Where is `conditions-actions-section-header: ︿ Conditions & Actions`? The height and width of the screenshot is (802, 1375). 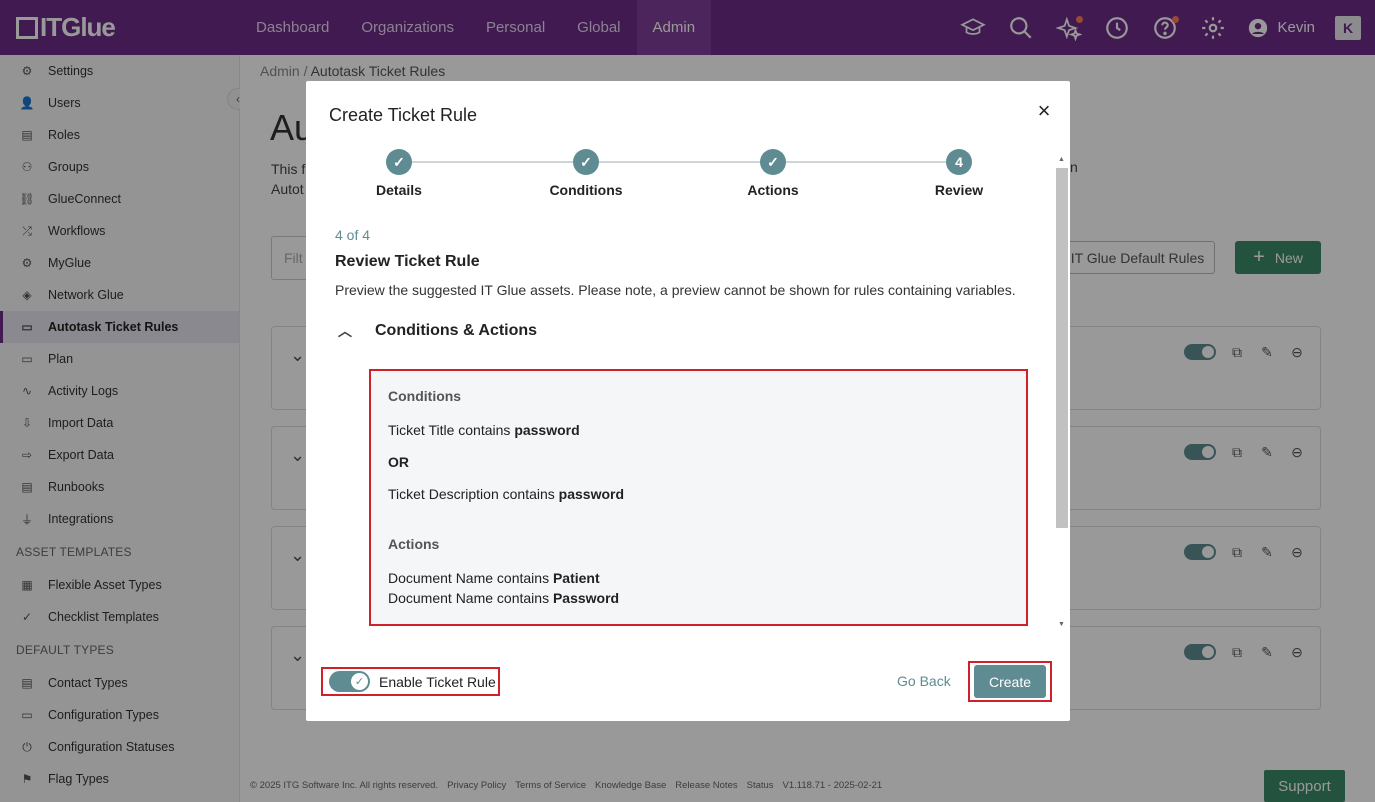 conditions-actions-section-header: ︿ Conditions & Actions is located at coordinates (436, 331).